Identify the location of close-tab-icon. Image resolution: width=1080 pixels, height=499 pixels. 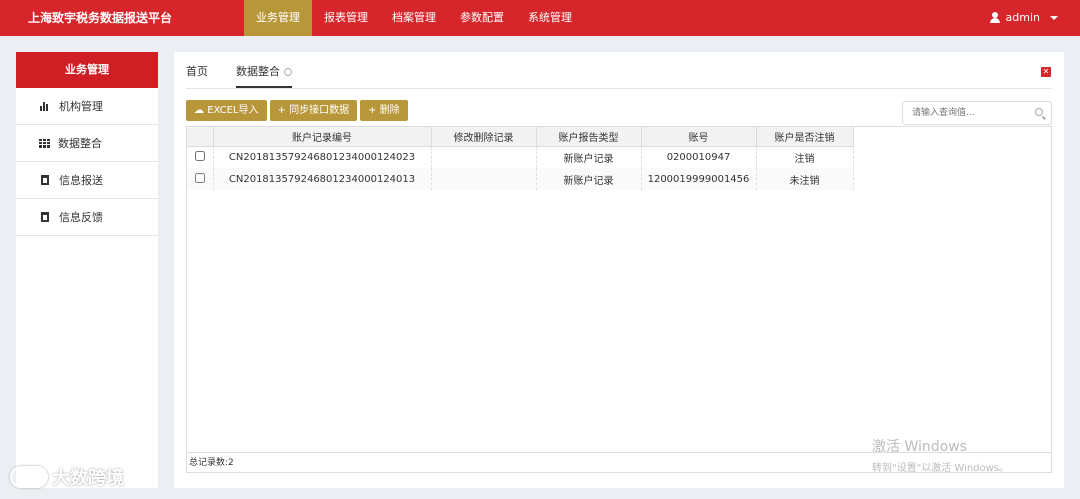
(288, 72).